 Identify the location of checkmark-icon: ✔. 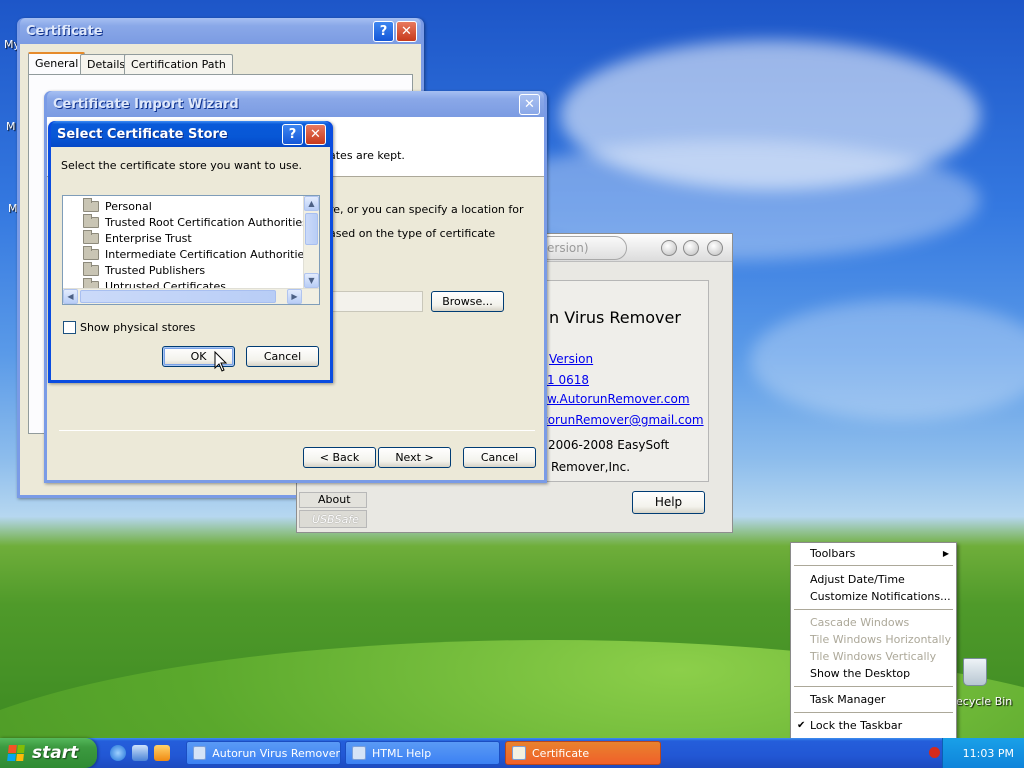
(801, 725).